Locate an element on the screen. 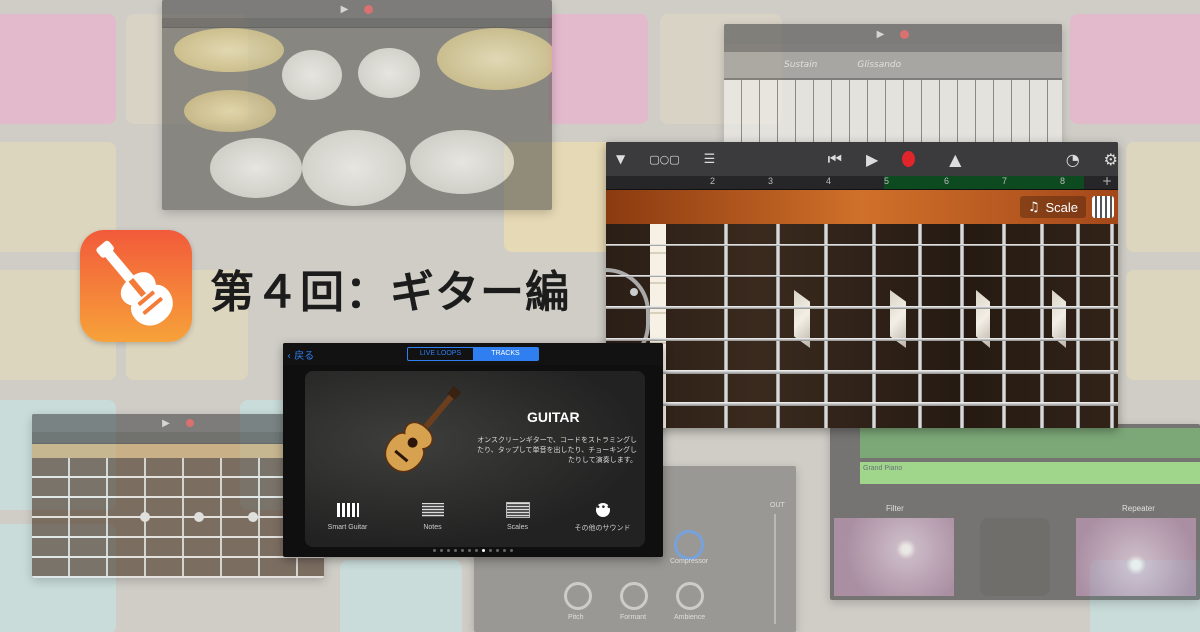 This screenshot has width=1200, height=632. instrument-options: Smart Guitar Notes Scales ••• その他のサウンド is located at coordinates (475, 517).